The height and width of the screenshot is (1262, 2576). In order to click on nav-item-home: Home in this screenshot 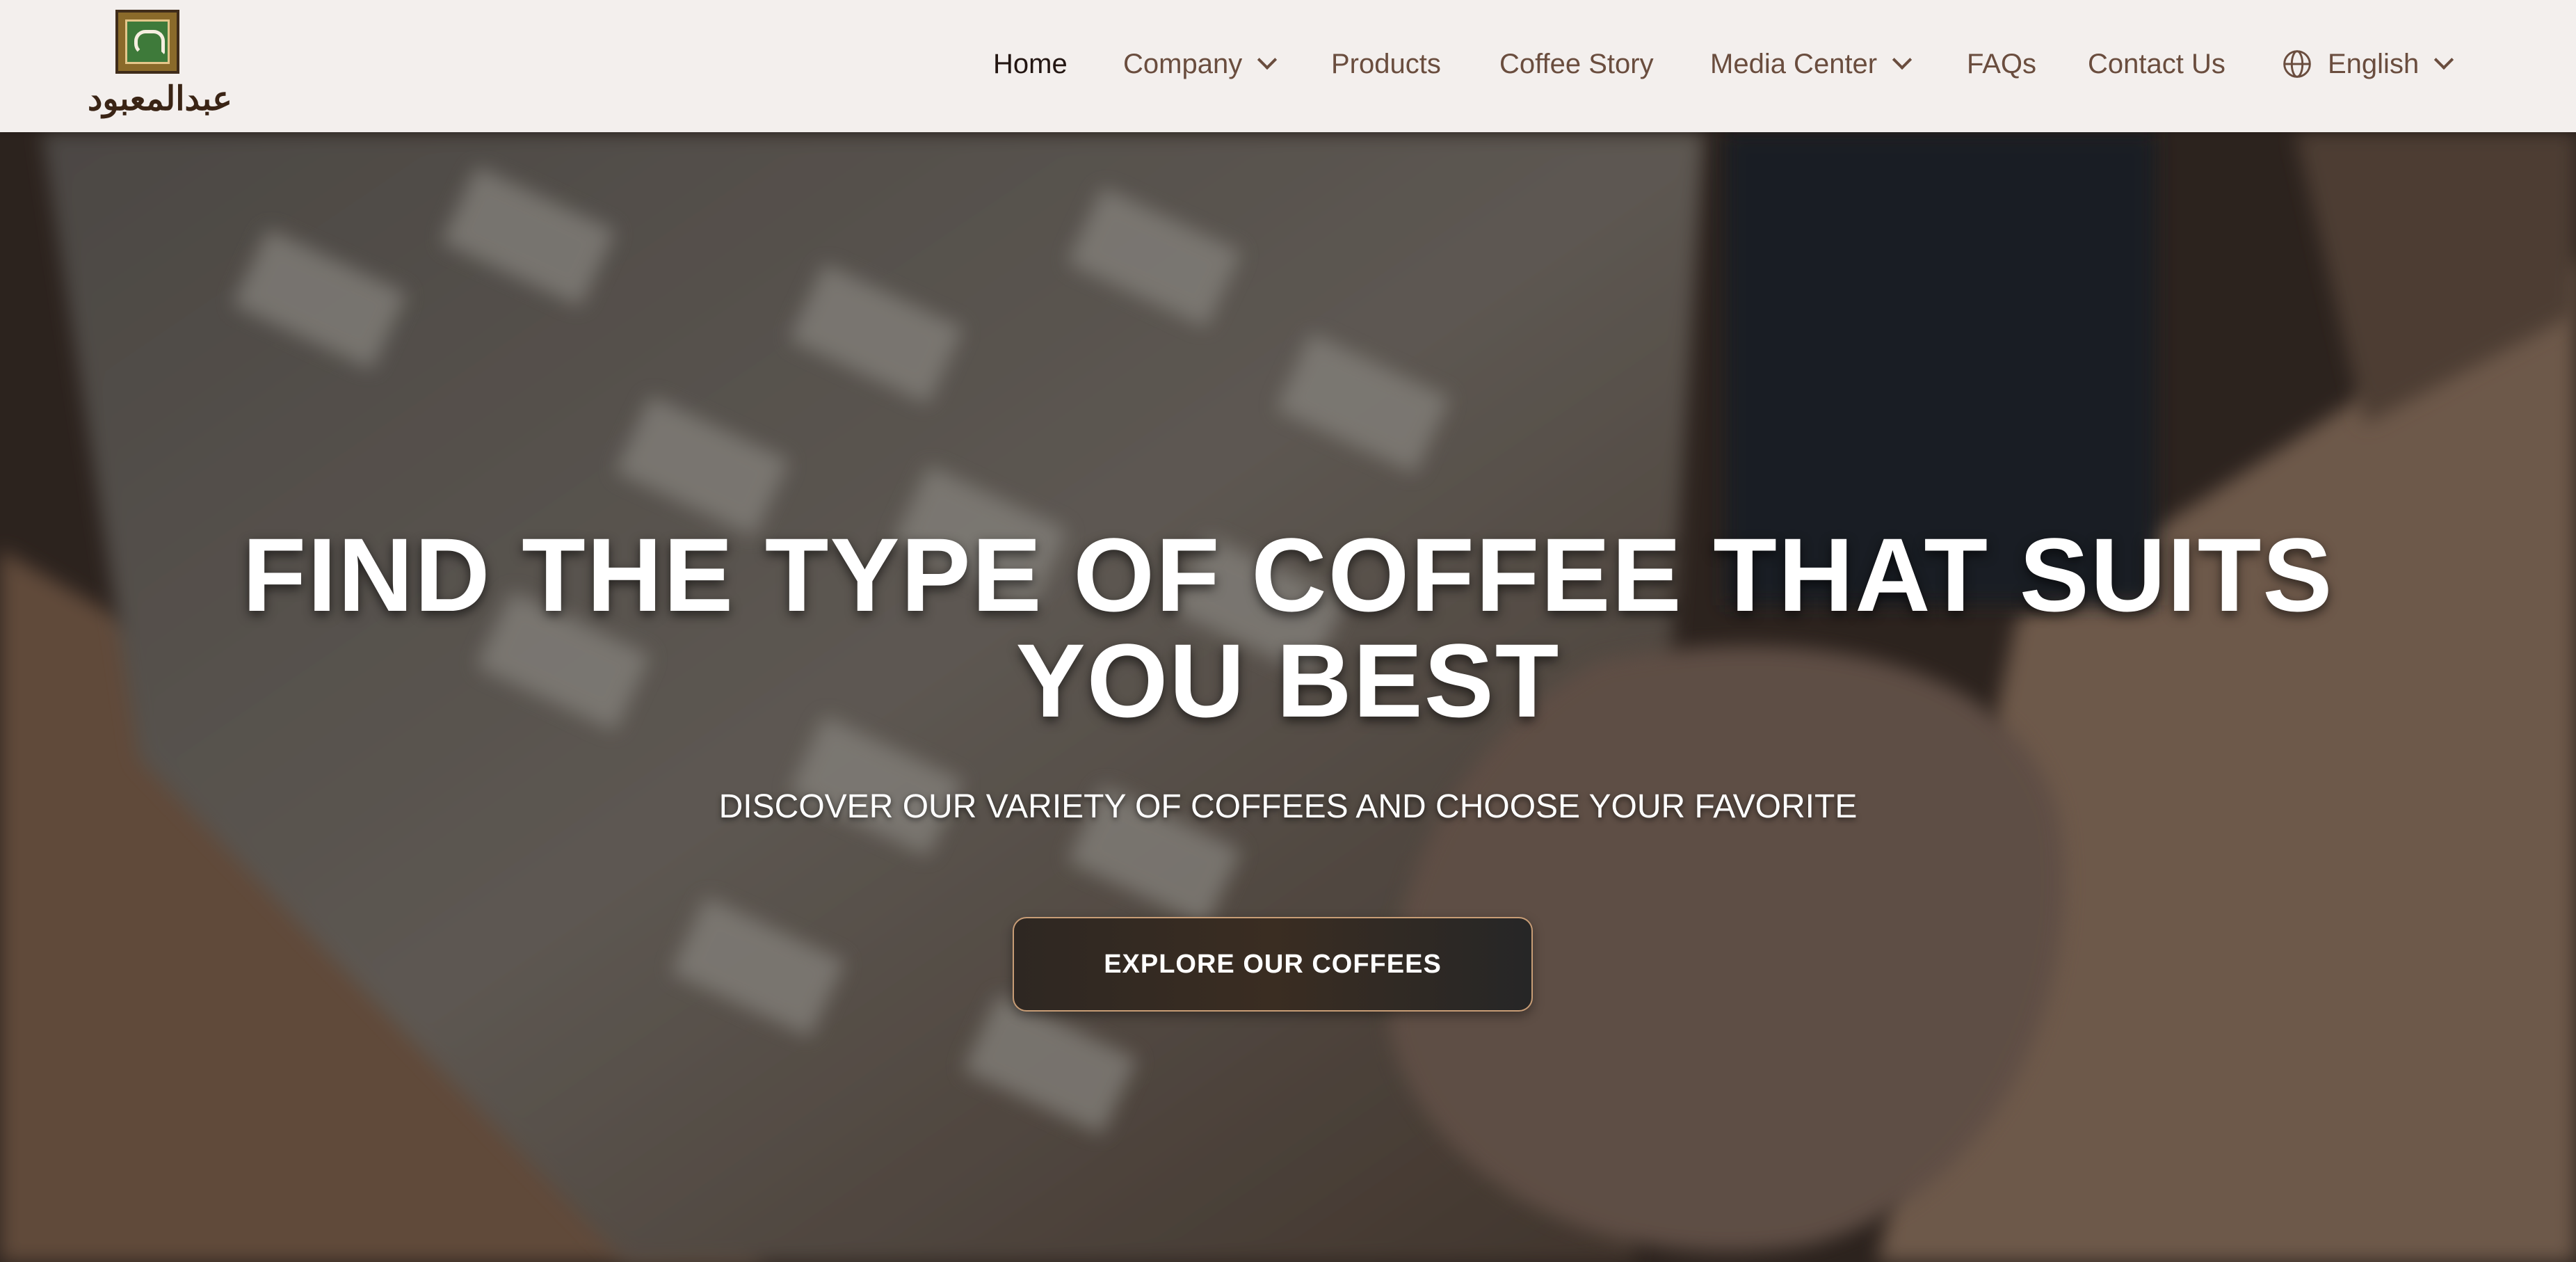, I will do `click(1030, 64)`.